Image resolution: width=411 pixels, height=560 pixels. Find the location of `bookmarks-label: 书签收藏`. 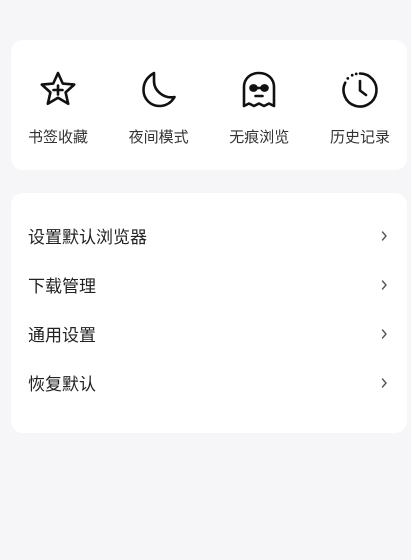

bookmarks-label: 书签收藏 is located at coordinates (57, 137).